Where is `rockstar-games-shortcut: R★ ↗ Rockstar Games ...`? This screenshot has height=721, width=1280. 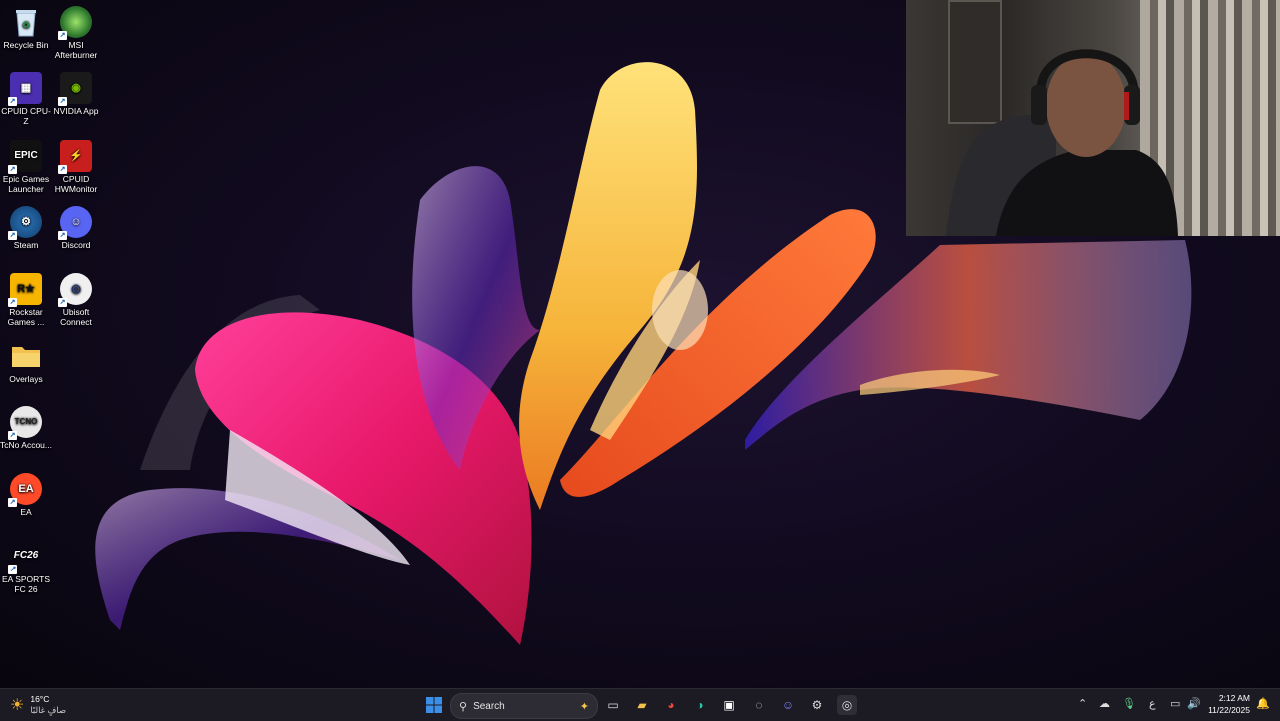 rockstar-games-shortcut: R★ ↗ Rockstar Games ... is located at coordinates (26, 300).